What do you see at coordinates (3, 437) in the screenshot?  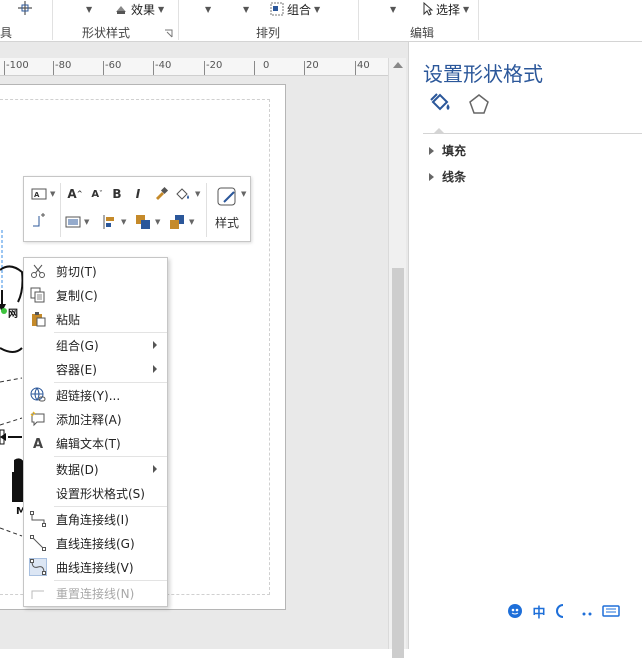 I see `arrow-head` at bounding box center [3, 437].